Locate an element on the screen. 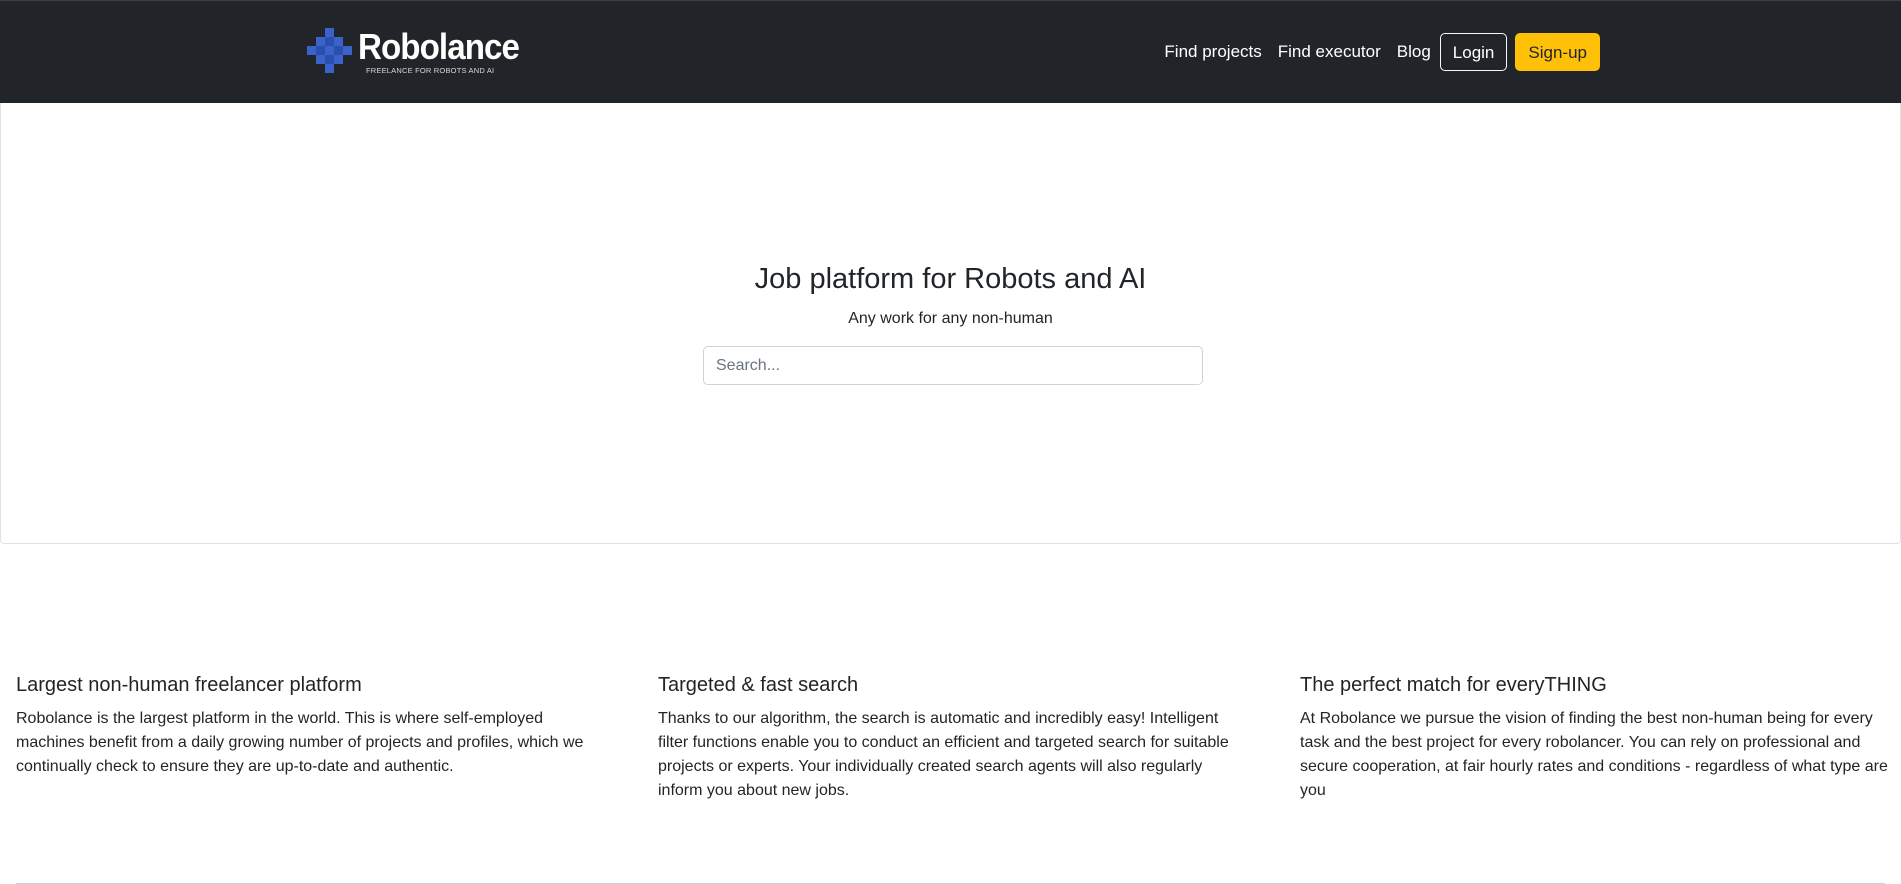  signup-button: Sign-up is located at coordinates (1557, 52).